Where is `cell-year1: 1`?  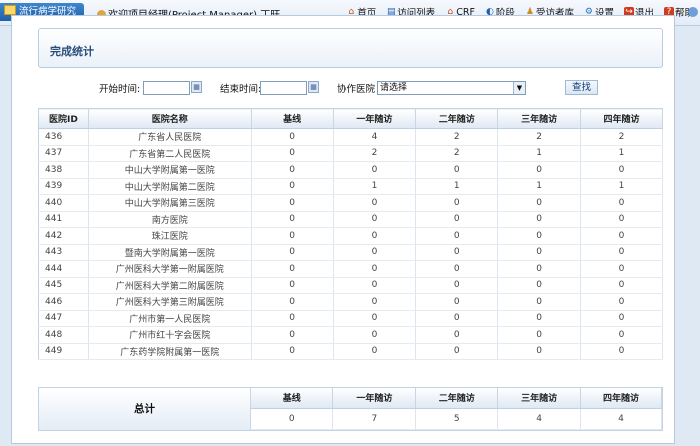
cell-year1: 1 is located at coordinates (375, 186).